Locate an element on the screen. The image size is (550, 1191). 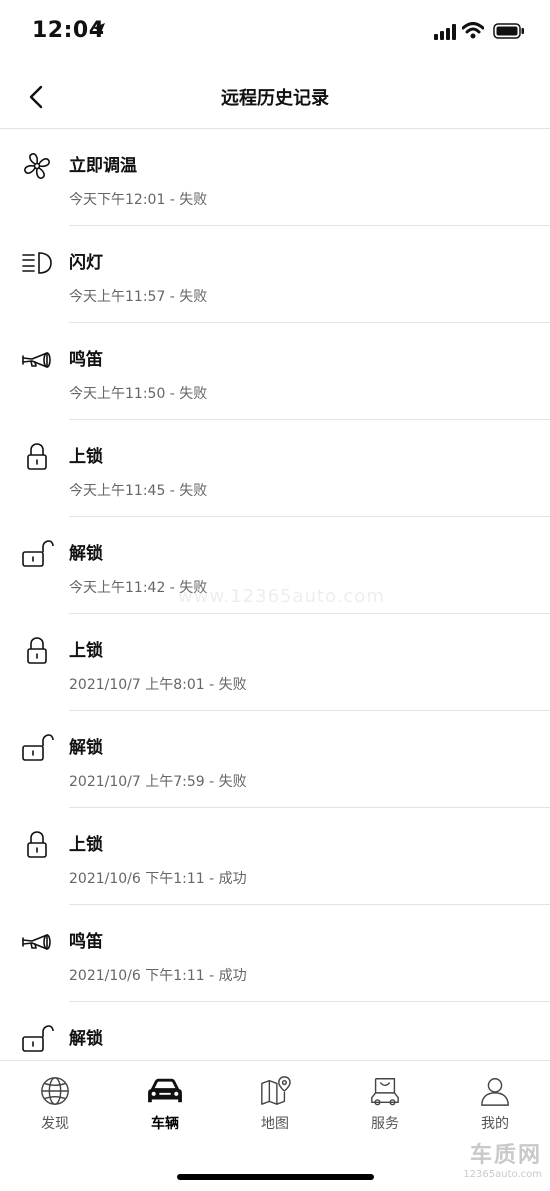
tab-label: 我的 is located at coordinates (495, 1124).